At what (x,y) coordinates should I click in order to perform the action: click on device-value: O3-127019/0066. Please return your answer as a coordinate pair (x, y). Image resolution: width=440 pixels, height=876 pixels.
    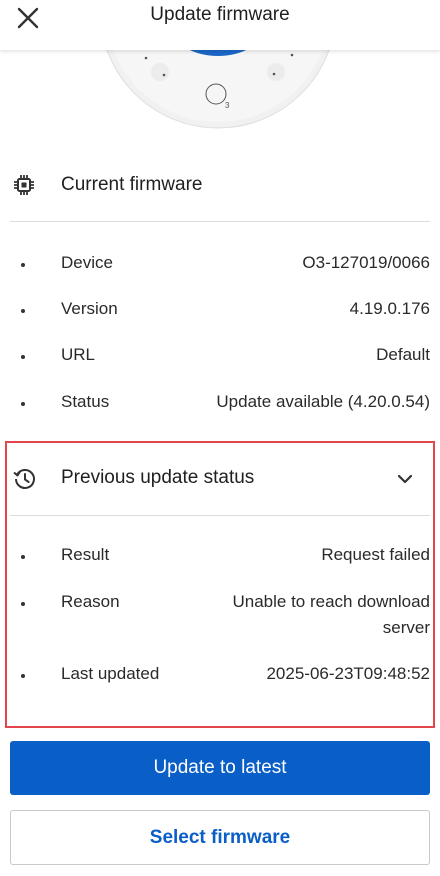
    Looking at the image, I should click on (366, 262).